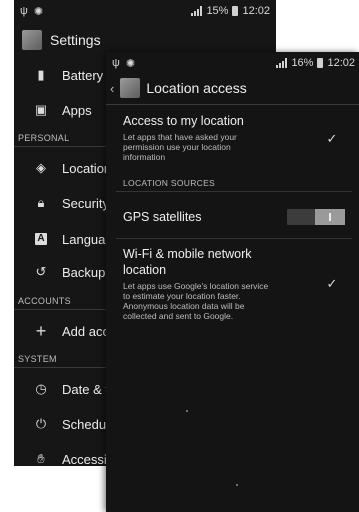 The width and height of the screenshot is (359, 512). What do you see at coordinates (41, 239) in the screenshot?
I see `language-icon: A` at bounding box center [41, 239].